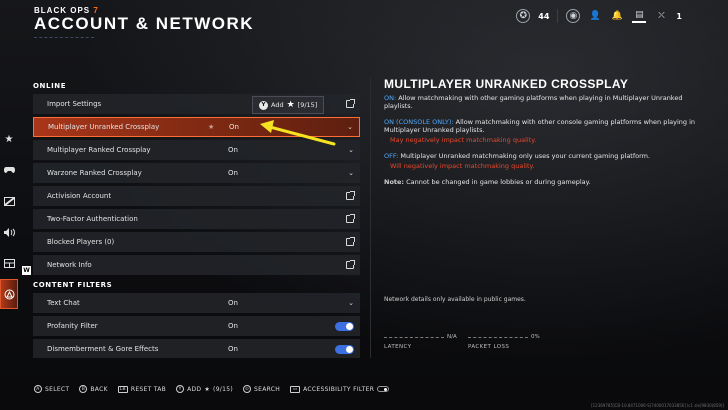 The height and width of the screenshot is (410, 728). I want to click on rank-icon: ✪, so click(523, 16).